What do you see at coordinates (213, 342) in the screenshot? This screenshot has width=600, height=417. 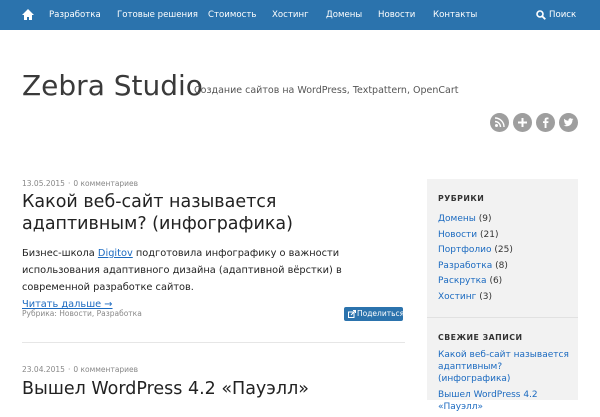 I see `post-divider` at bounding box center [213, 342].